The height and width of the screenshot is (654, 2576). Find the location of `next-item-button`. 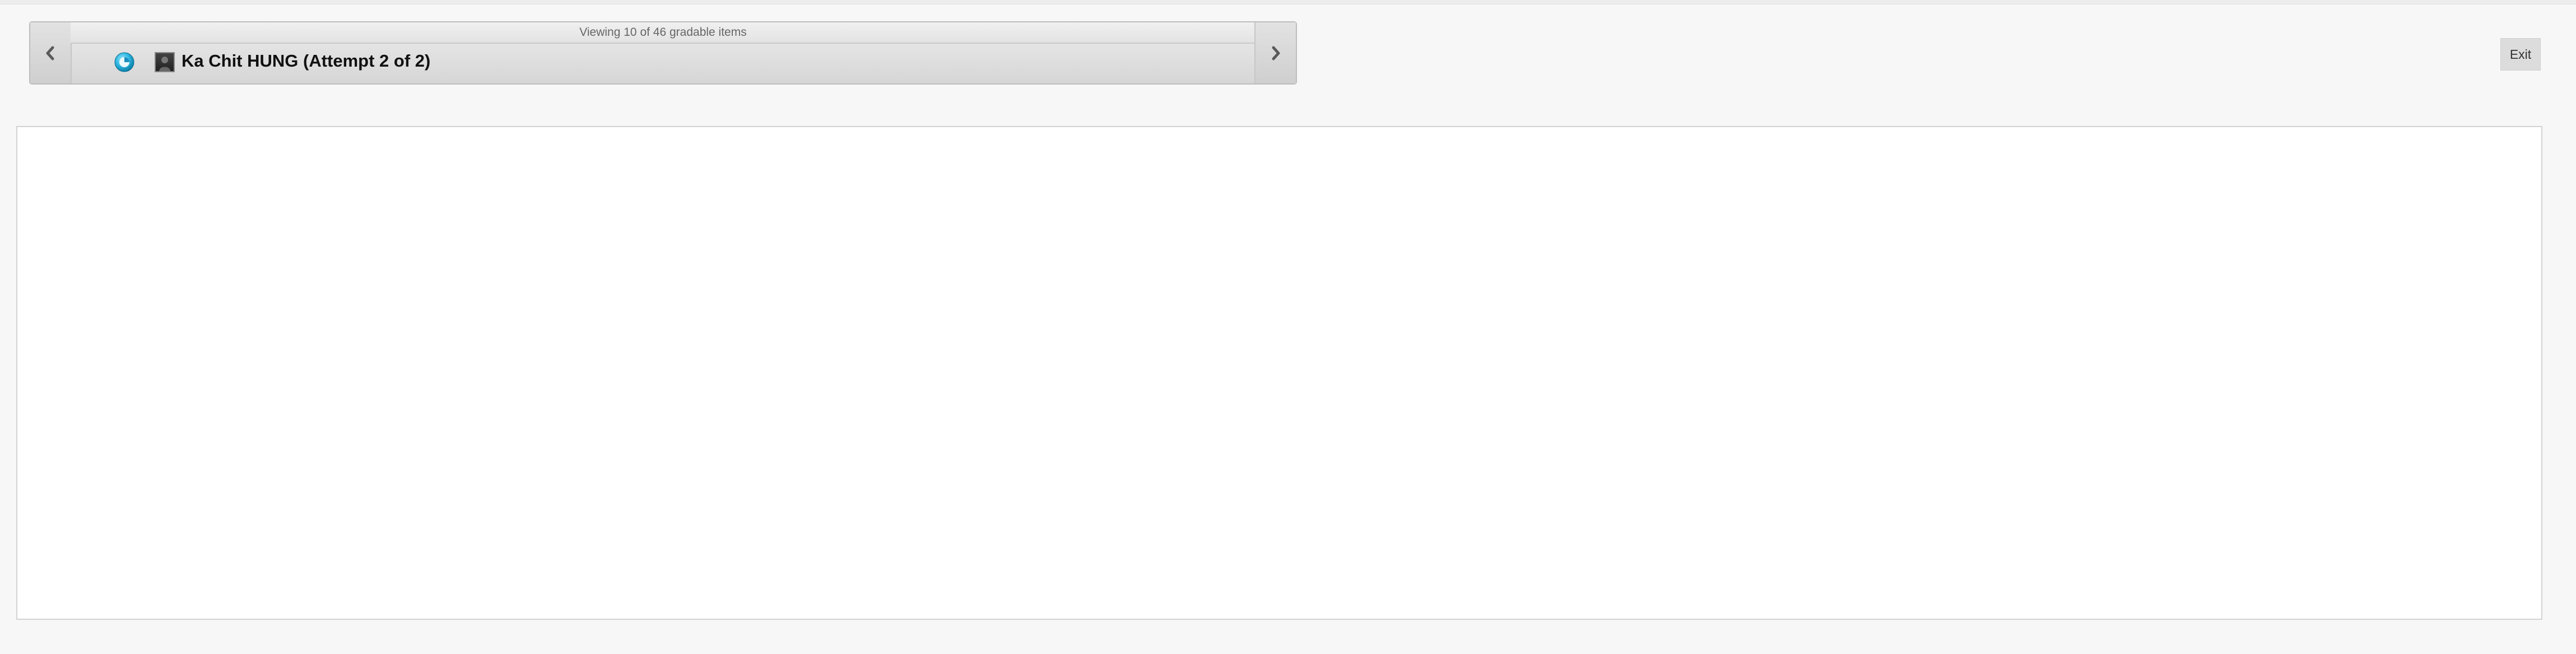

next-item-button is located at coordinates (1275, 52).